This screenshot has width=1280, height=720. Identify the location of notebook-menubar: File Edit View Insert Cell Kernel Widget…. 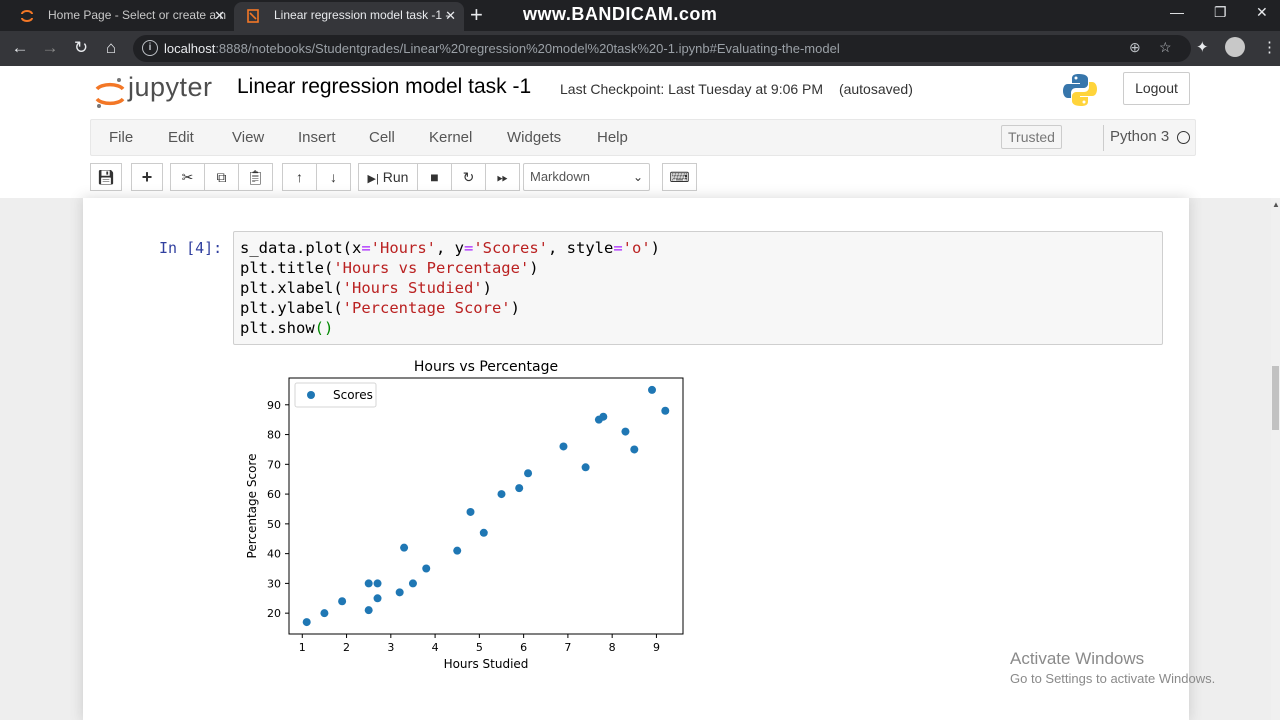
(643, 137).